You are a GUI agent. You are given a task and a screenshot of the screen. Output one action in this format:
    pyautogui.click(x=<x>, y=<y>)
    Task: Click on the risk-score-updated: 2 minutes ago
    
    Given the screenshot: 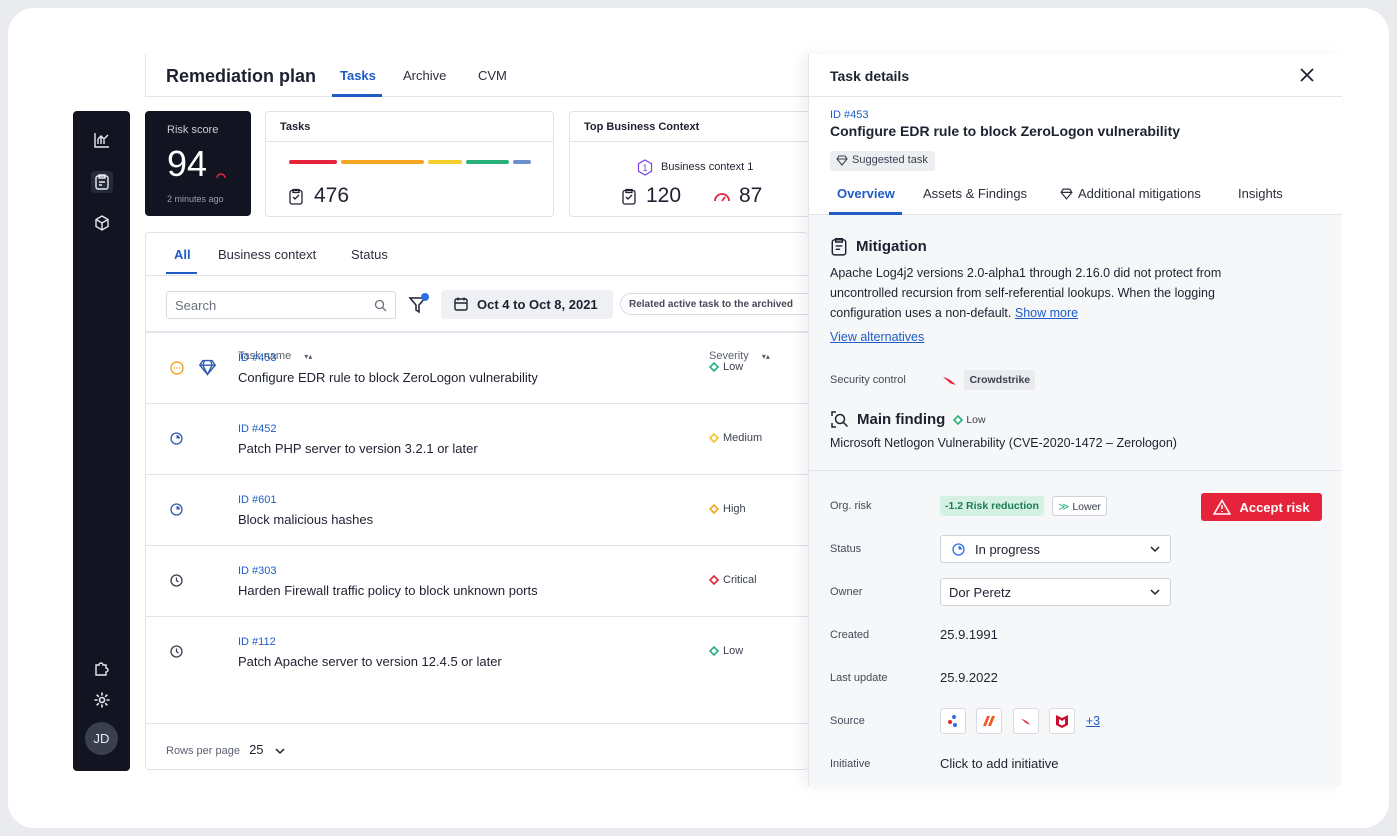 What is the action you would take?
    pyautogui.click(x=195, y=199)
    